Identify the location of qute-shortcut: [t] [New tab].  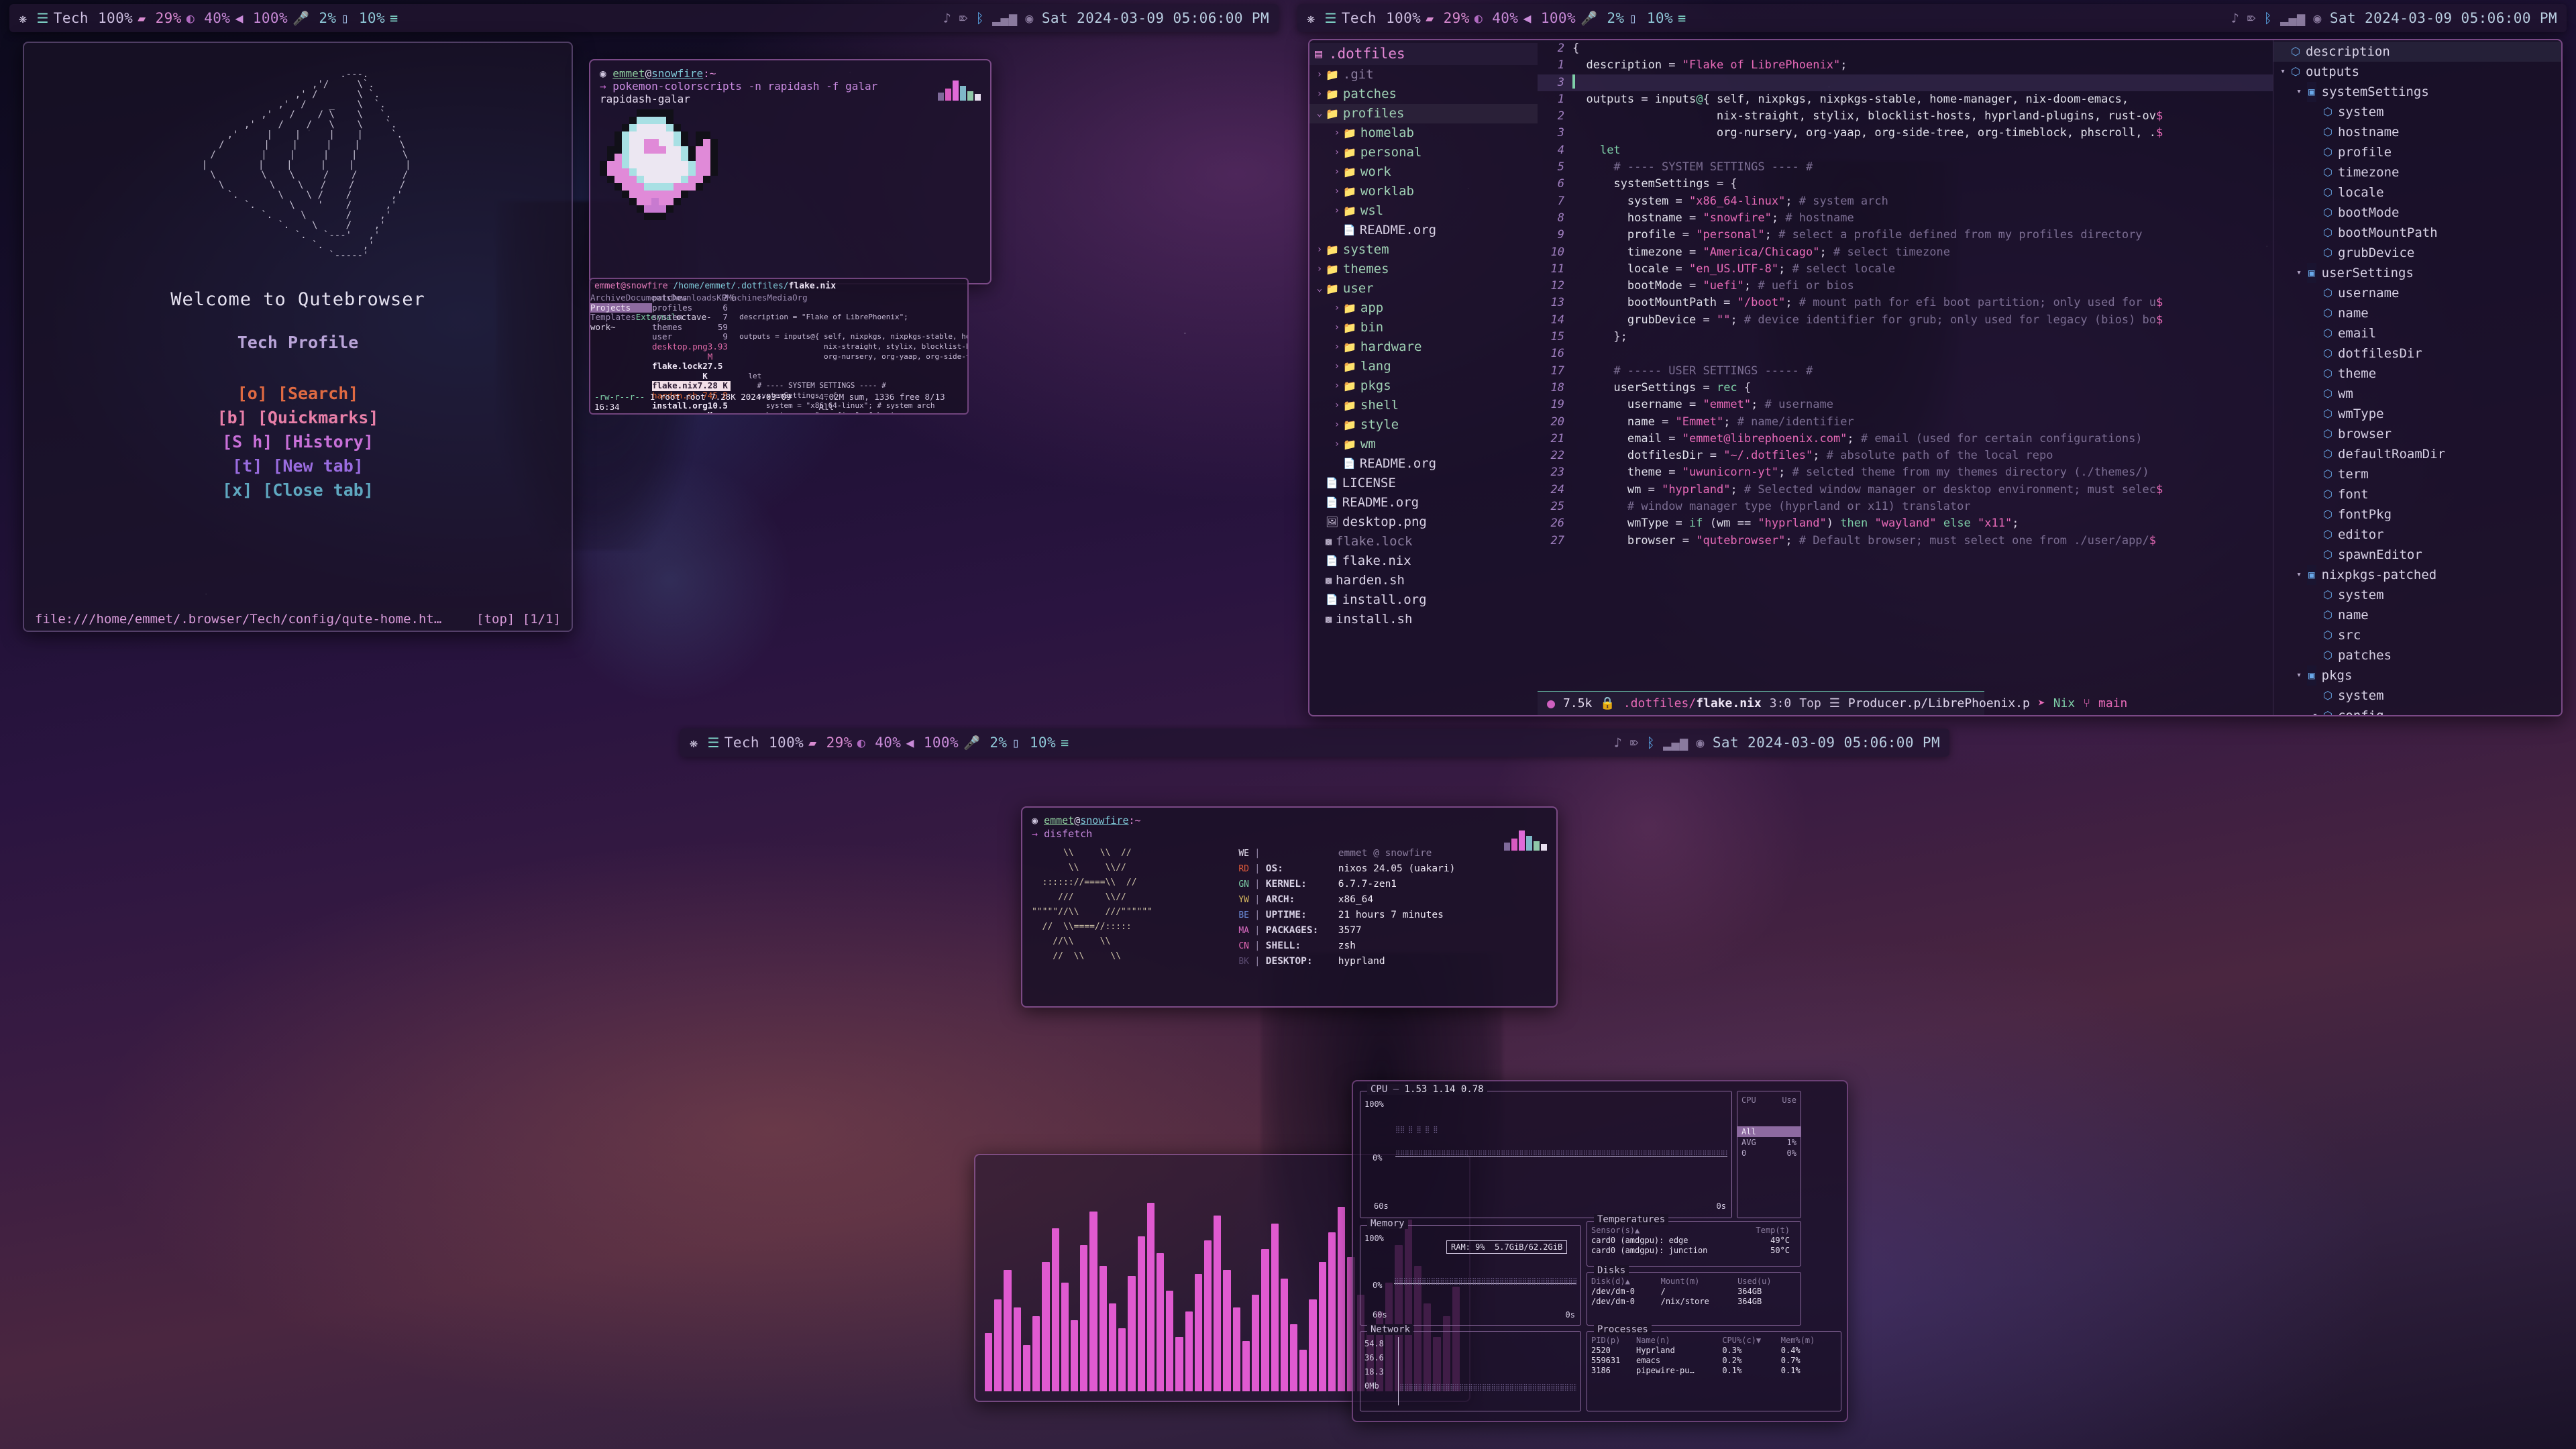
(298, 466).